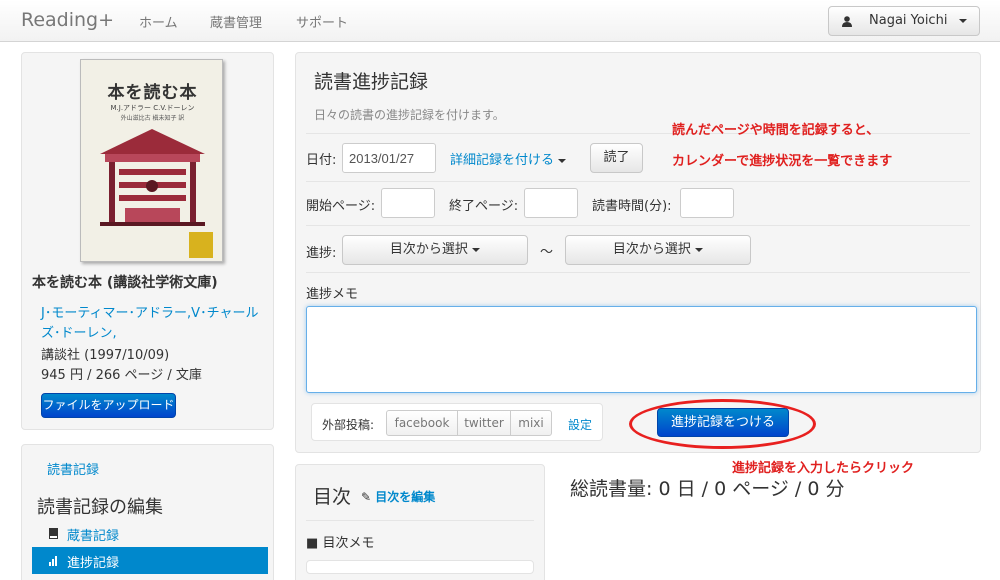  I want to click on external-post-label: 外部投稿:, so click(348, 425).